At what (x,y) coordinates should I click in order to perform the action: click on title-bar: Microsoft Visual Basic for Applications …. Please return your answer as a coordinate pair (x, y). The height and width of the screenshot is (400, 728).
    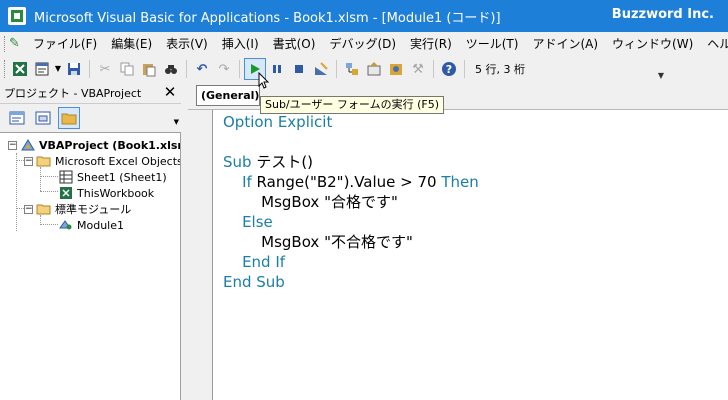
    Looking at the image, I should click on (364, 16).